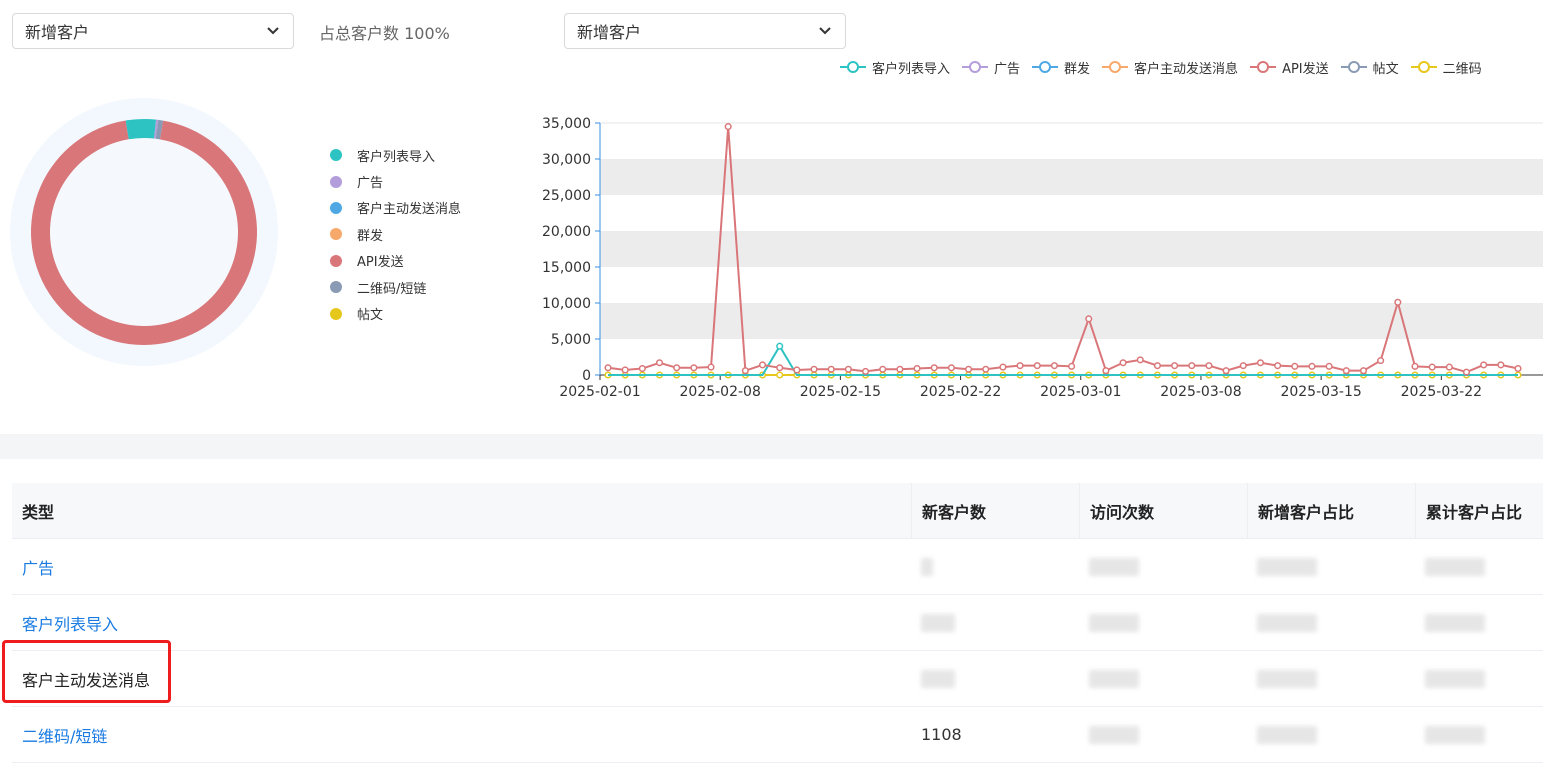  Describe the element at coordinates (840, 392) in the screenshot. I see `x-tick-label: 2025-02-15` at that location.